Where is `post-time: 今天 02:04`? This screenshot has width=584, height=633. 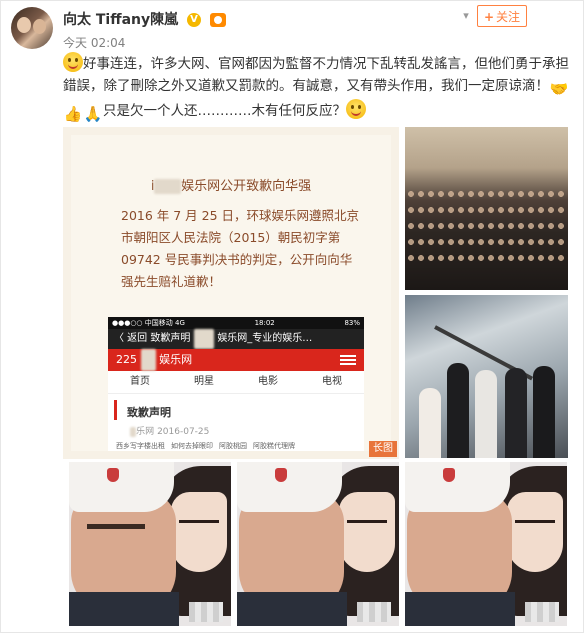
post-time: 今天 02:04 is located at coordinates (94, 42).